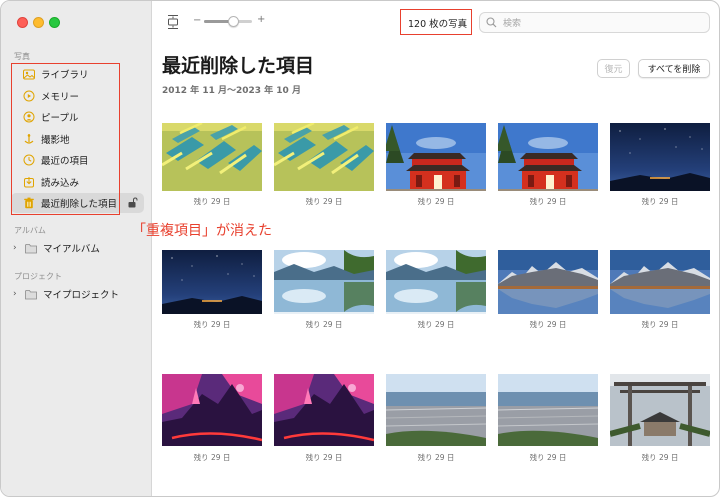 This screenshot has height=497, width=720. I want to click on project-label: マイプロジェクト, so click(81, 295).